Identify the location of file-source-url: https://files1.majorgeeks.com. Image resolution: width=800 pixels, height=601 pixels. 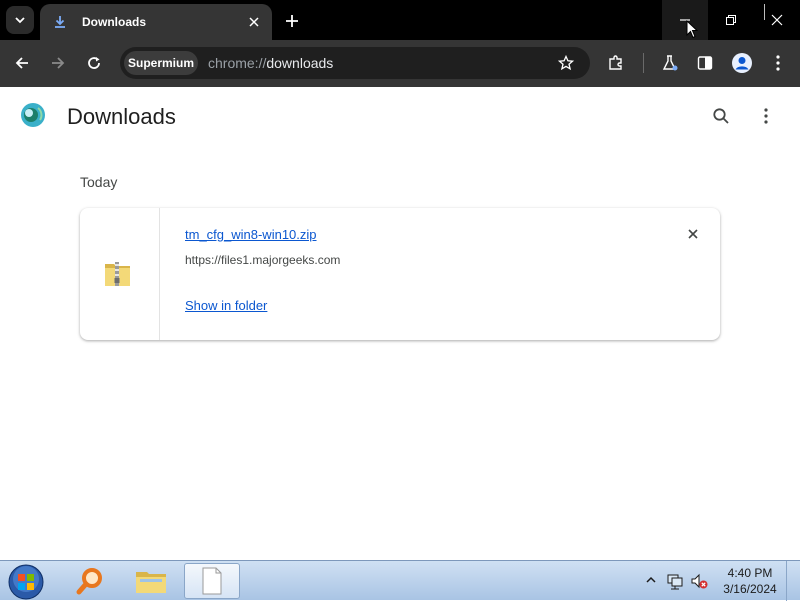
(263, 260).